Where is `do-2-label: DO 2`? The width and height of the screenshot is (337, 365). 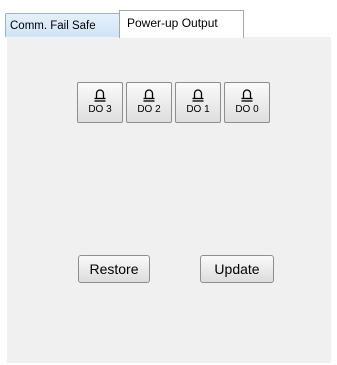 do-2-label: DO 2 is located at coordinates (149, 109).